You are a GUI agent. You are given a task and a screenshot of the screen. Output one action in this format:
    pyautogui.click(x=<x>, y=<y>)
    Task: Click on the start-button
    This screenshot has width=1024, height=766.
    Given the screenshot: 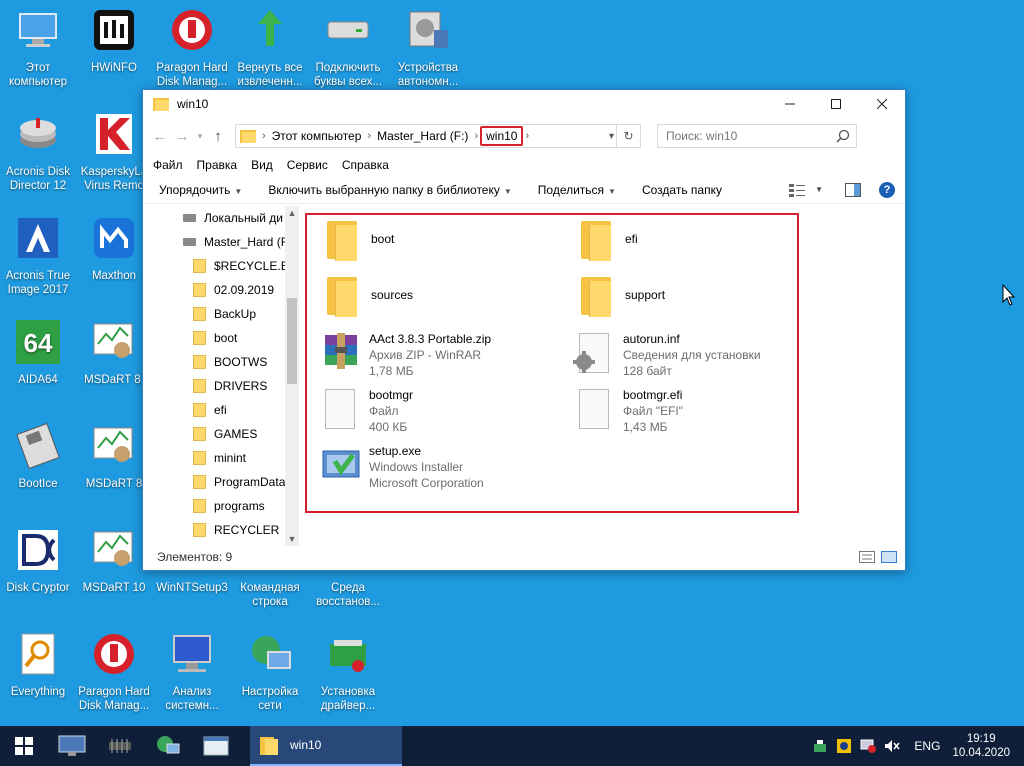 What is the action you would take?
    pyautogui.click(x=24, y=746)
    